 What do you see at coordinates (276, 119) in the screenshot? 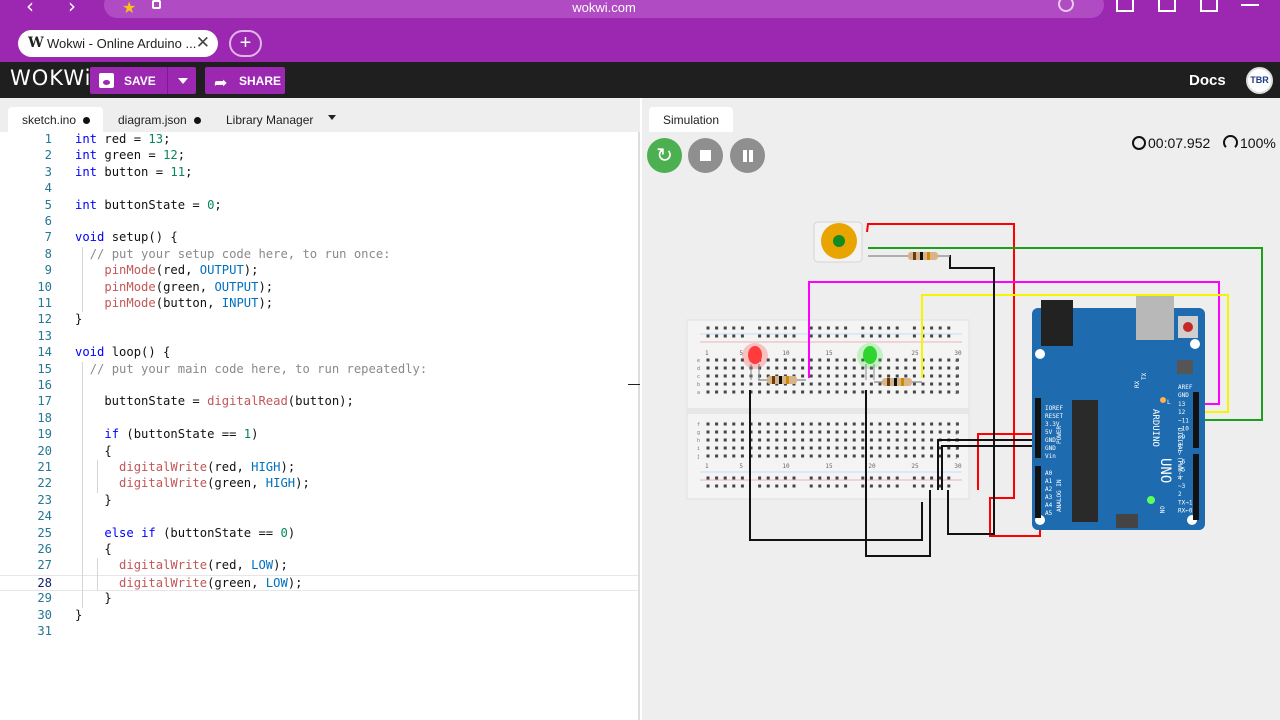
I see `tab-library-manager: Library Manager` at bounding box center [276, 119].